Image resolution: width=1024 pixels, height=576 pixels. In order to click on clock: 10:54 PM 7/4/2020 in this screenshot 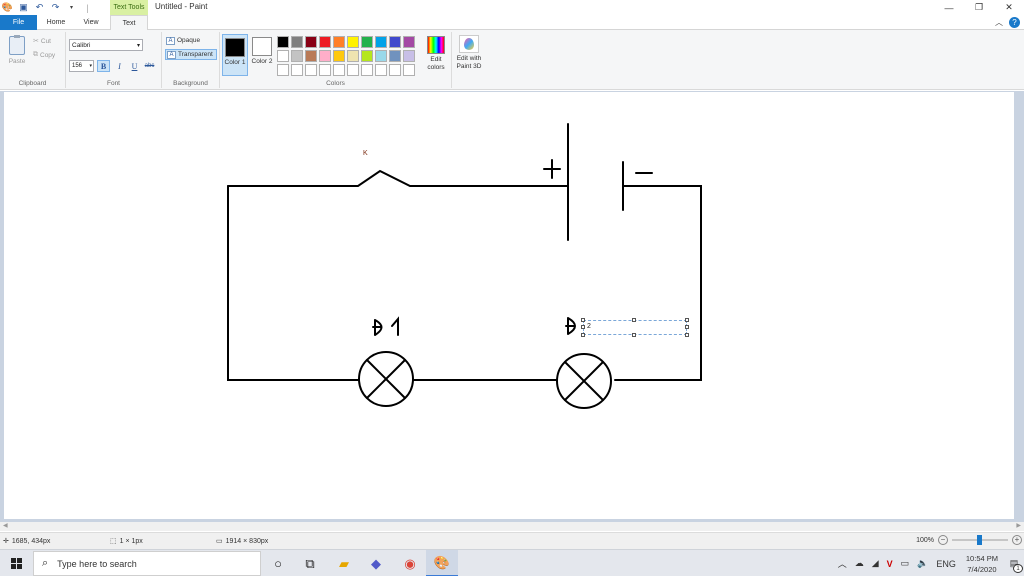, I will do `click(982, 564)`.